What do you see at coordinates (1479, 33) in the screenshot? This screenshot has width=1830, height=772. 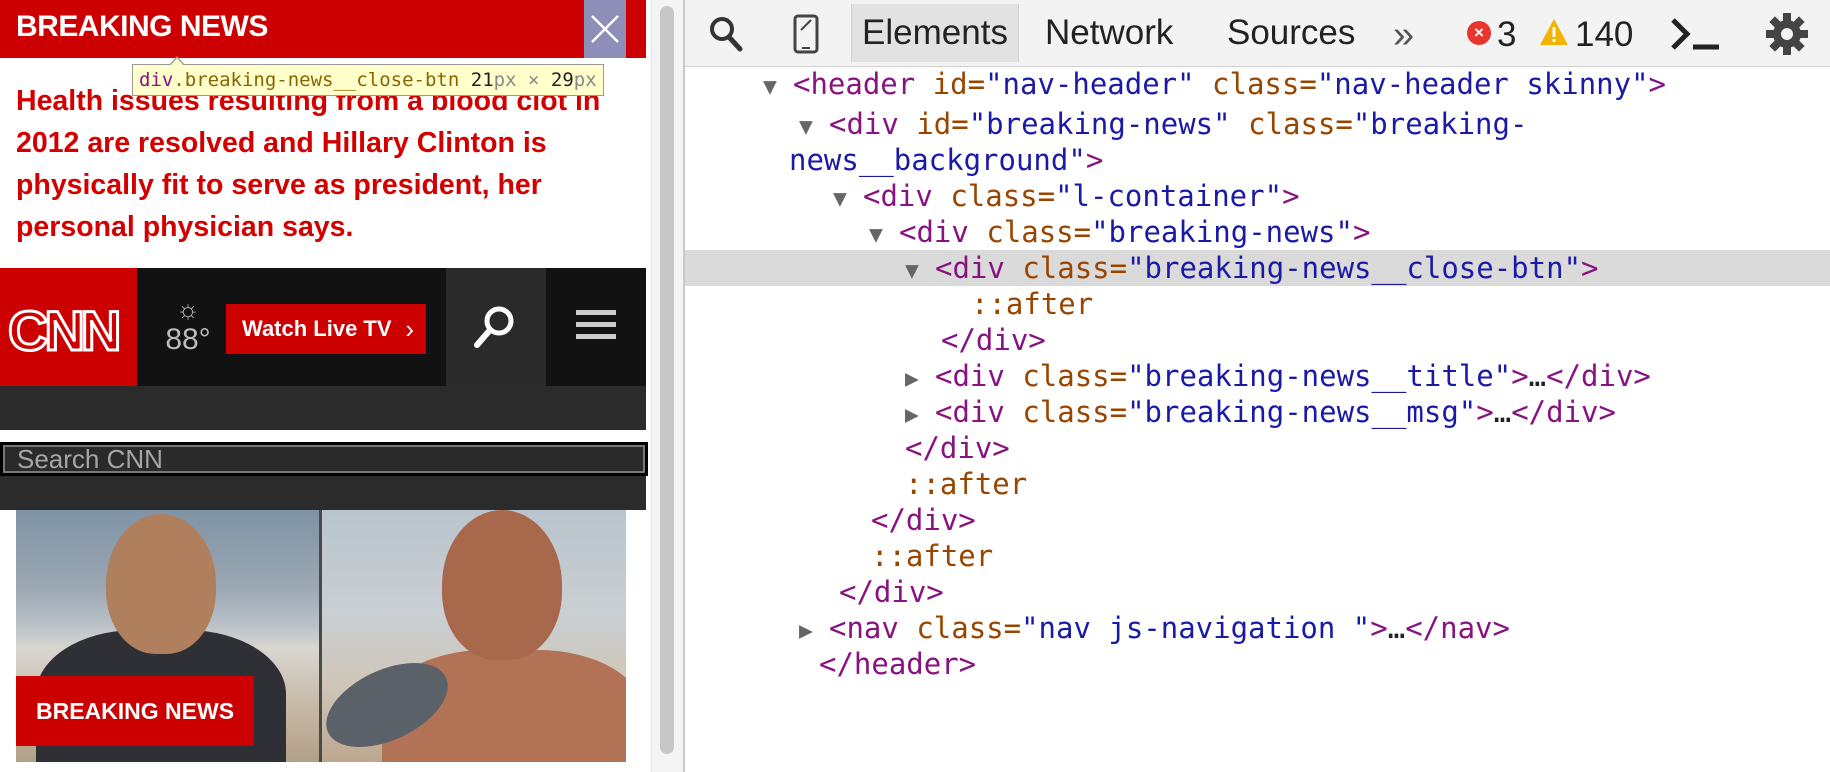 I see `error-icon: ×` at bounding box center [1479, 33].